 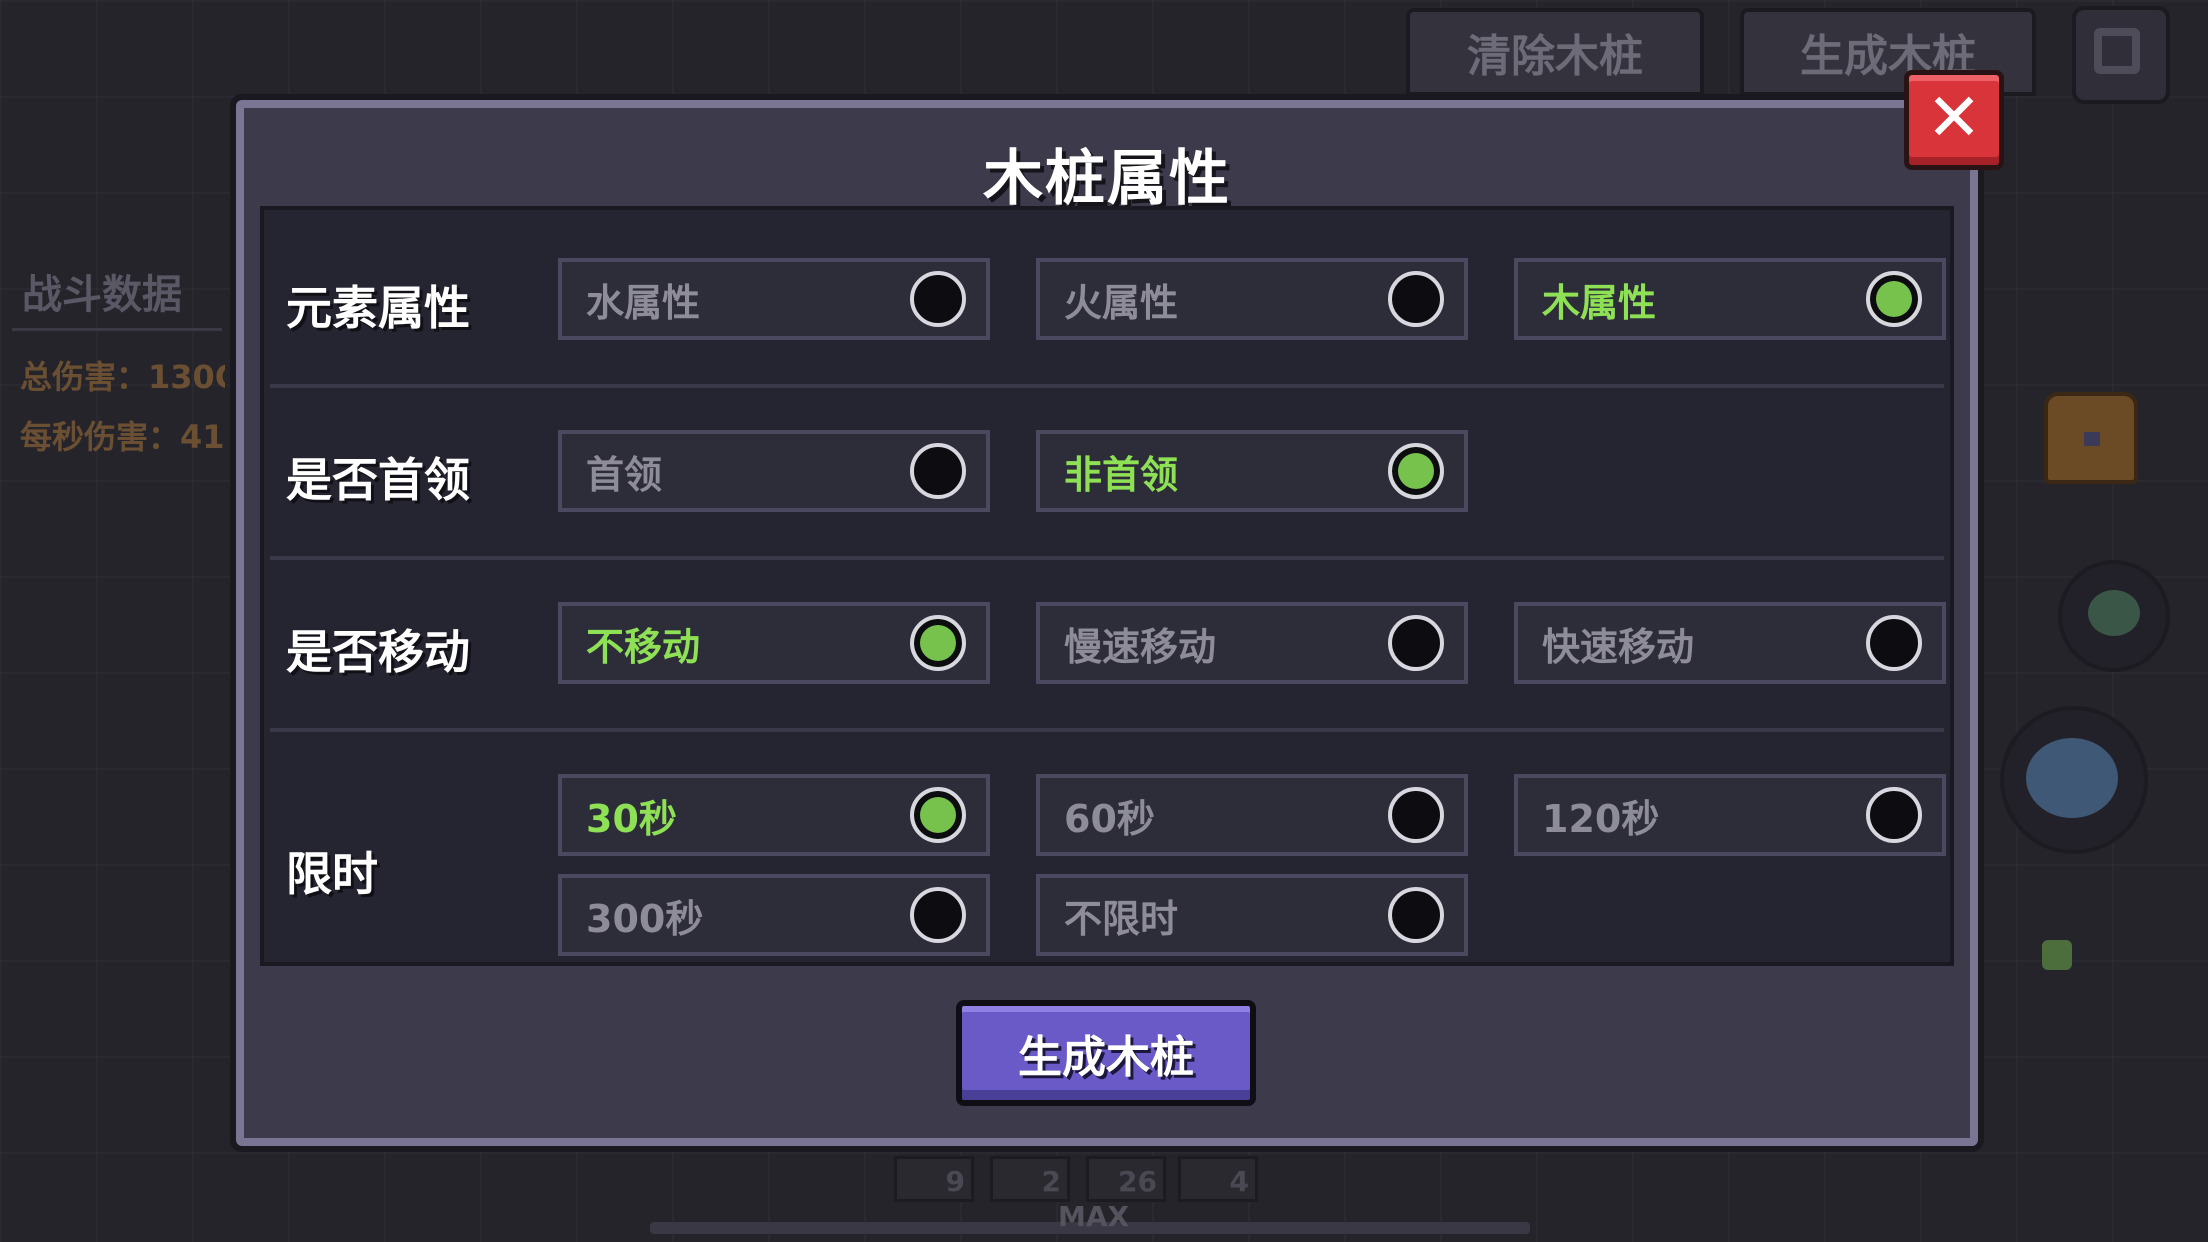 I want to click on weapon-slot, so click(x=2050, y=1010).